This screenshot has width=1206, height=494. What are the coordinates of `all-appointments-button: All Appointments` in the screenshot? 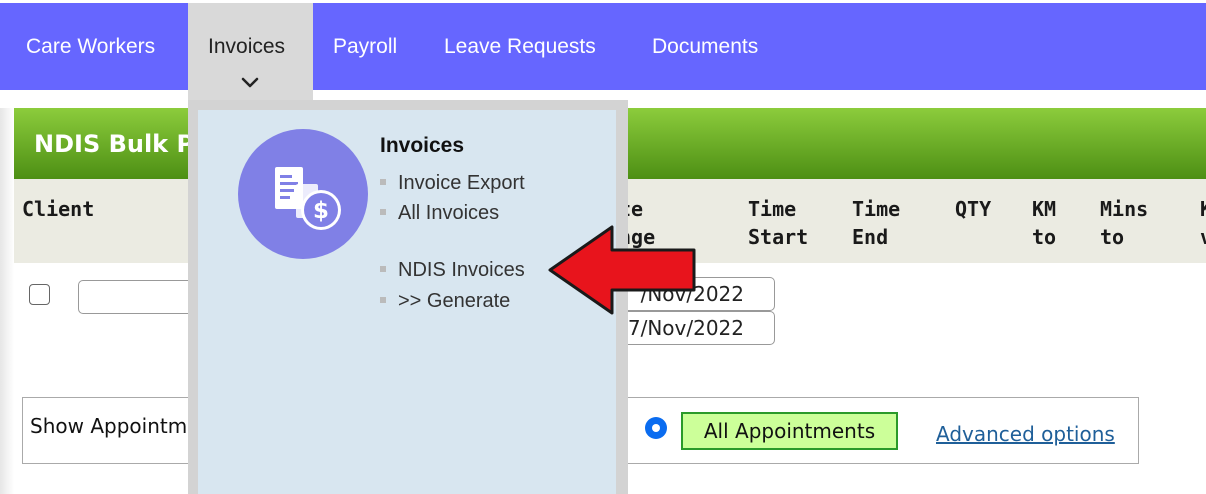 It's located at (789, 431).